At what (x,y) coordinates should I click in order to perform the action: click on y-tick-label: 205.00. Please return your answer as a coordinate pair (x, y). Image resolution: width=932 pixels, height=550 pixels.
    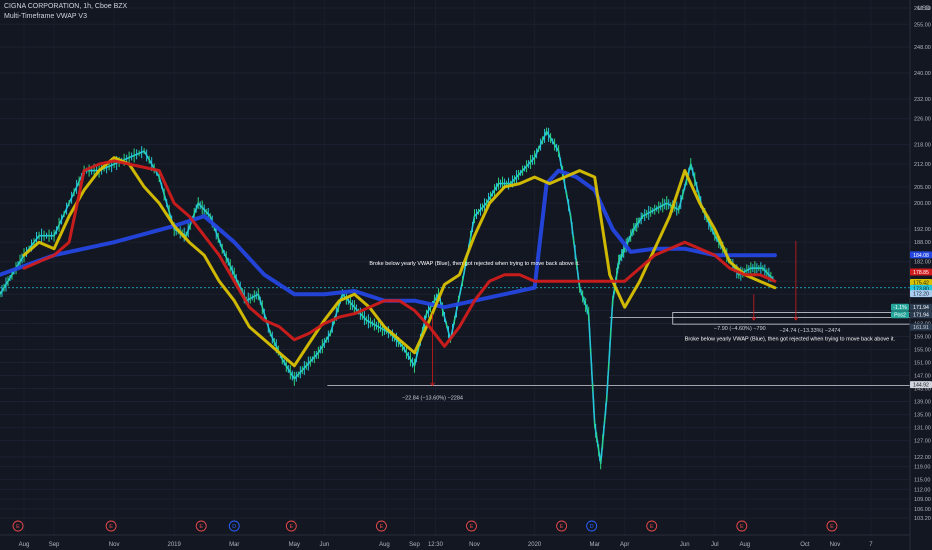
    Looking at the image, I should click on (922, 188).